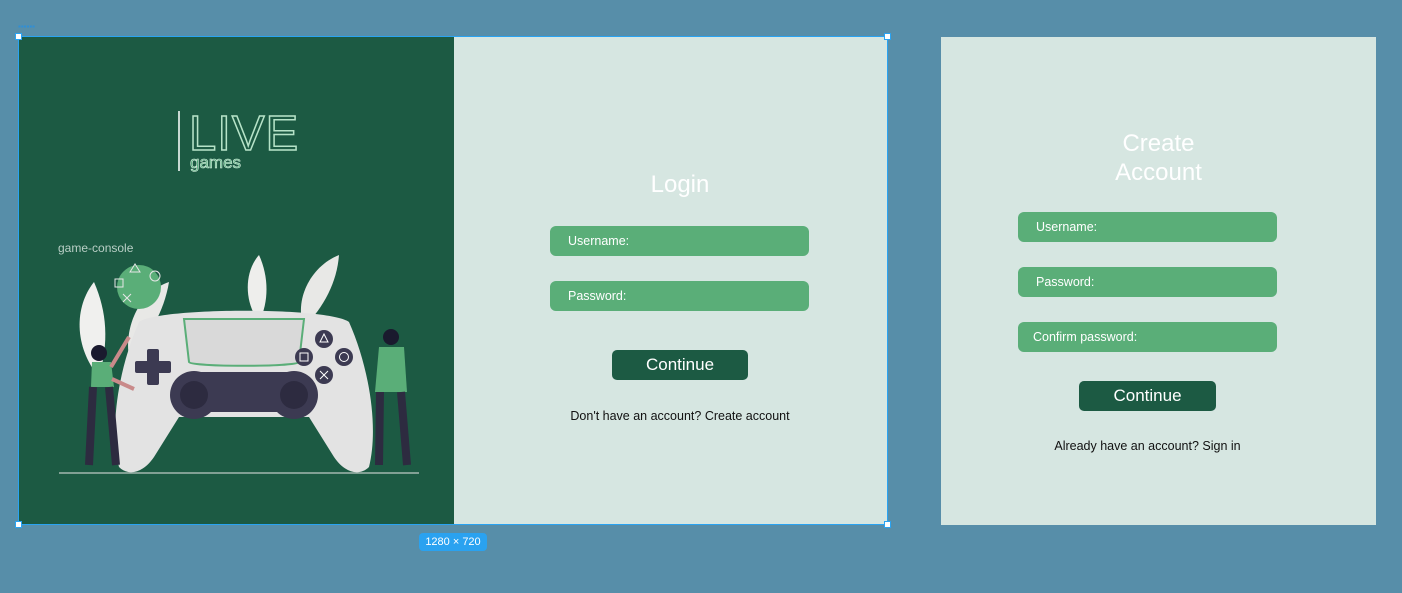 This screenshot has height=593, width=1402. Describe the element at coordinates (1158, 172) in the screenshot. I see `create-title-line2: Account` at that location.